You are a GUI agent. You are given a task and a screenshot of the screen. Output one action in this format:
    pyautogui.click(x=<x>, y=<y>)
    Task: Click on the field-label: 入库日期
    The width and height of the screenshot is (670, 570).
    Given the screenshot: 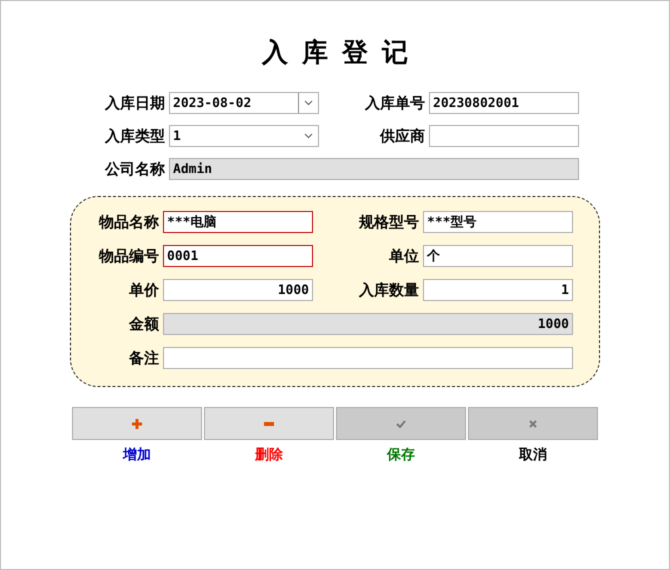 What is the action you would take?
    pyautogui.click(x=134, y=103)
    